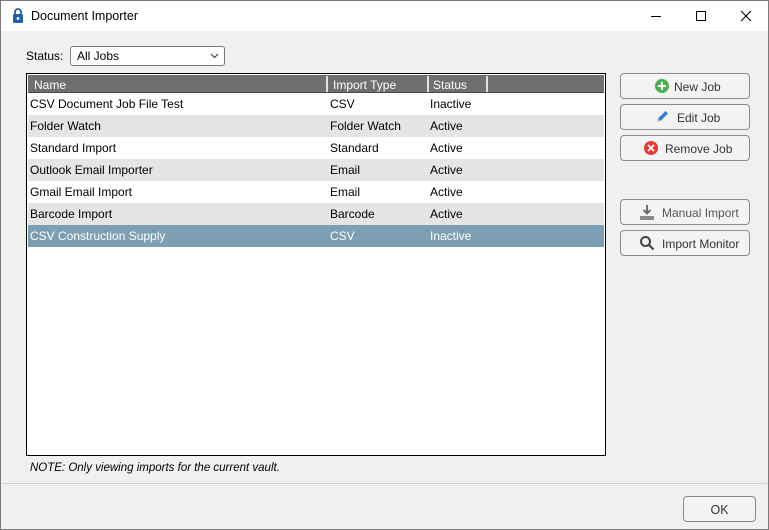 This screenshot has height=530, width=769. I want to click on table-row: Folder Watch Folder Watch Active, so click(316, 126).